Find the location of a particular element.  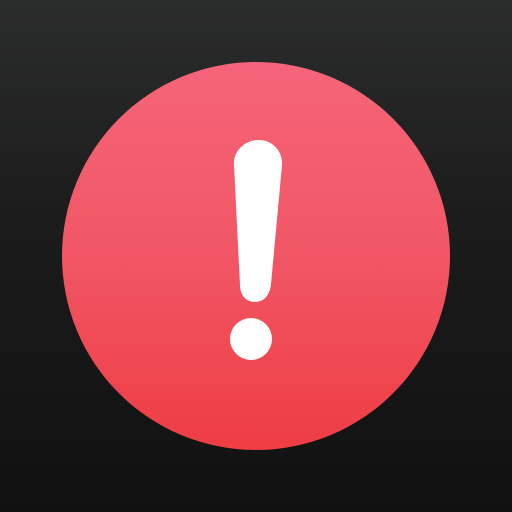

exclamation-stem is located at coordinates (258, 221).